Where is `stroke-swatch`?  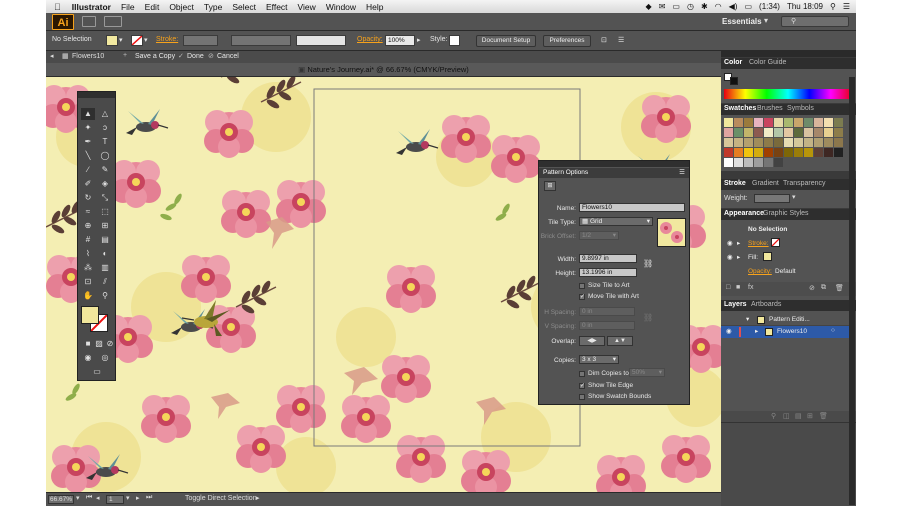
stroke-swatch is located at coordinates (137, 40).